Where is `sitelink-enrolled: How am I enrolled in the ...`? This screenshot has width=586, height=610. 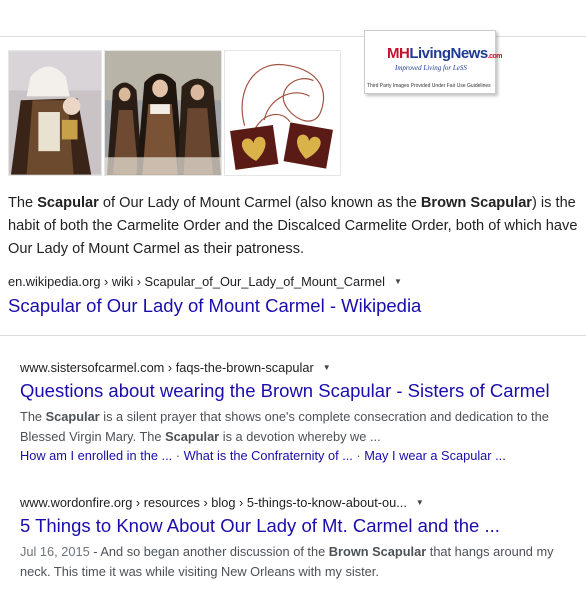
sitelink-enrolled: How am I enrolled in the ... is located at coordinates (96, 455).